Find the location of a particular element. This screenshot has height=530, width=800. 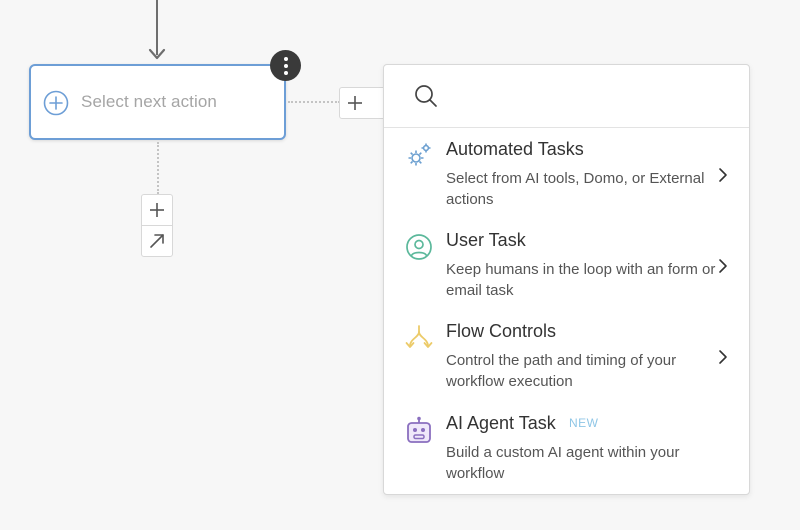

more-vertical-icon is located at coordinates (285, 65).